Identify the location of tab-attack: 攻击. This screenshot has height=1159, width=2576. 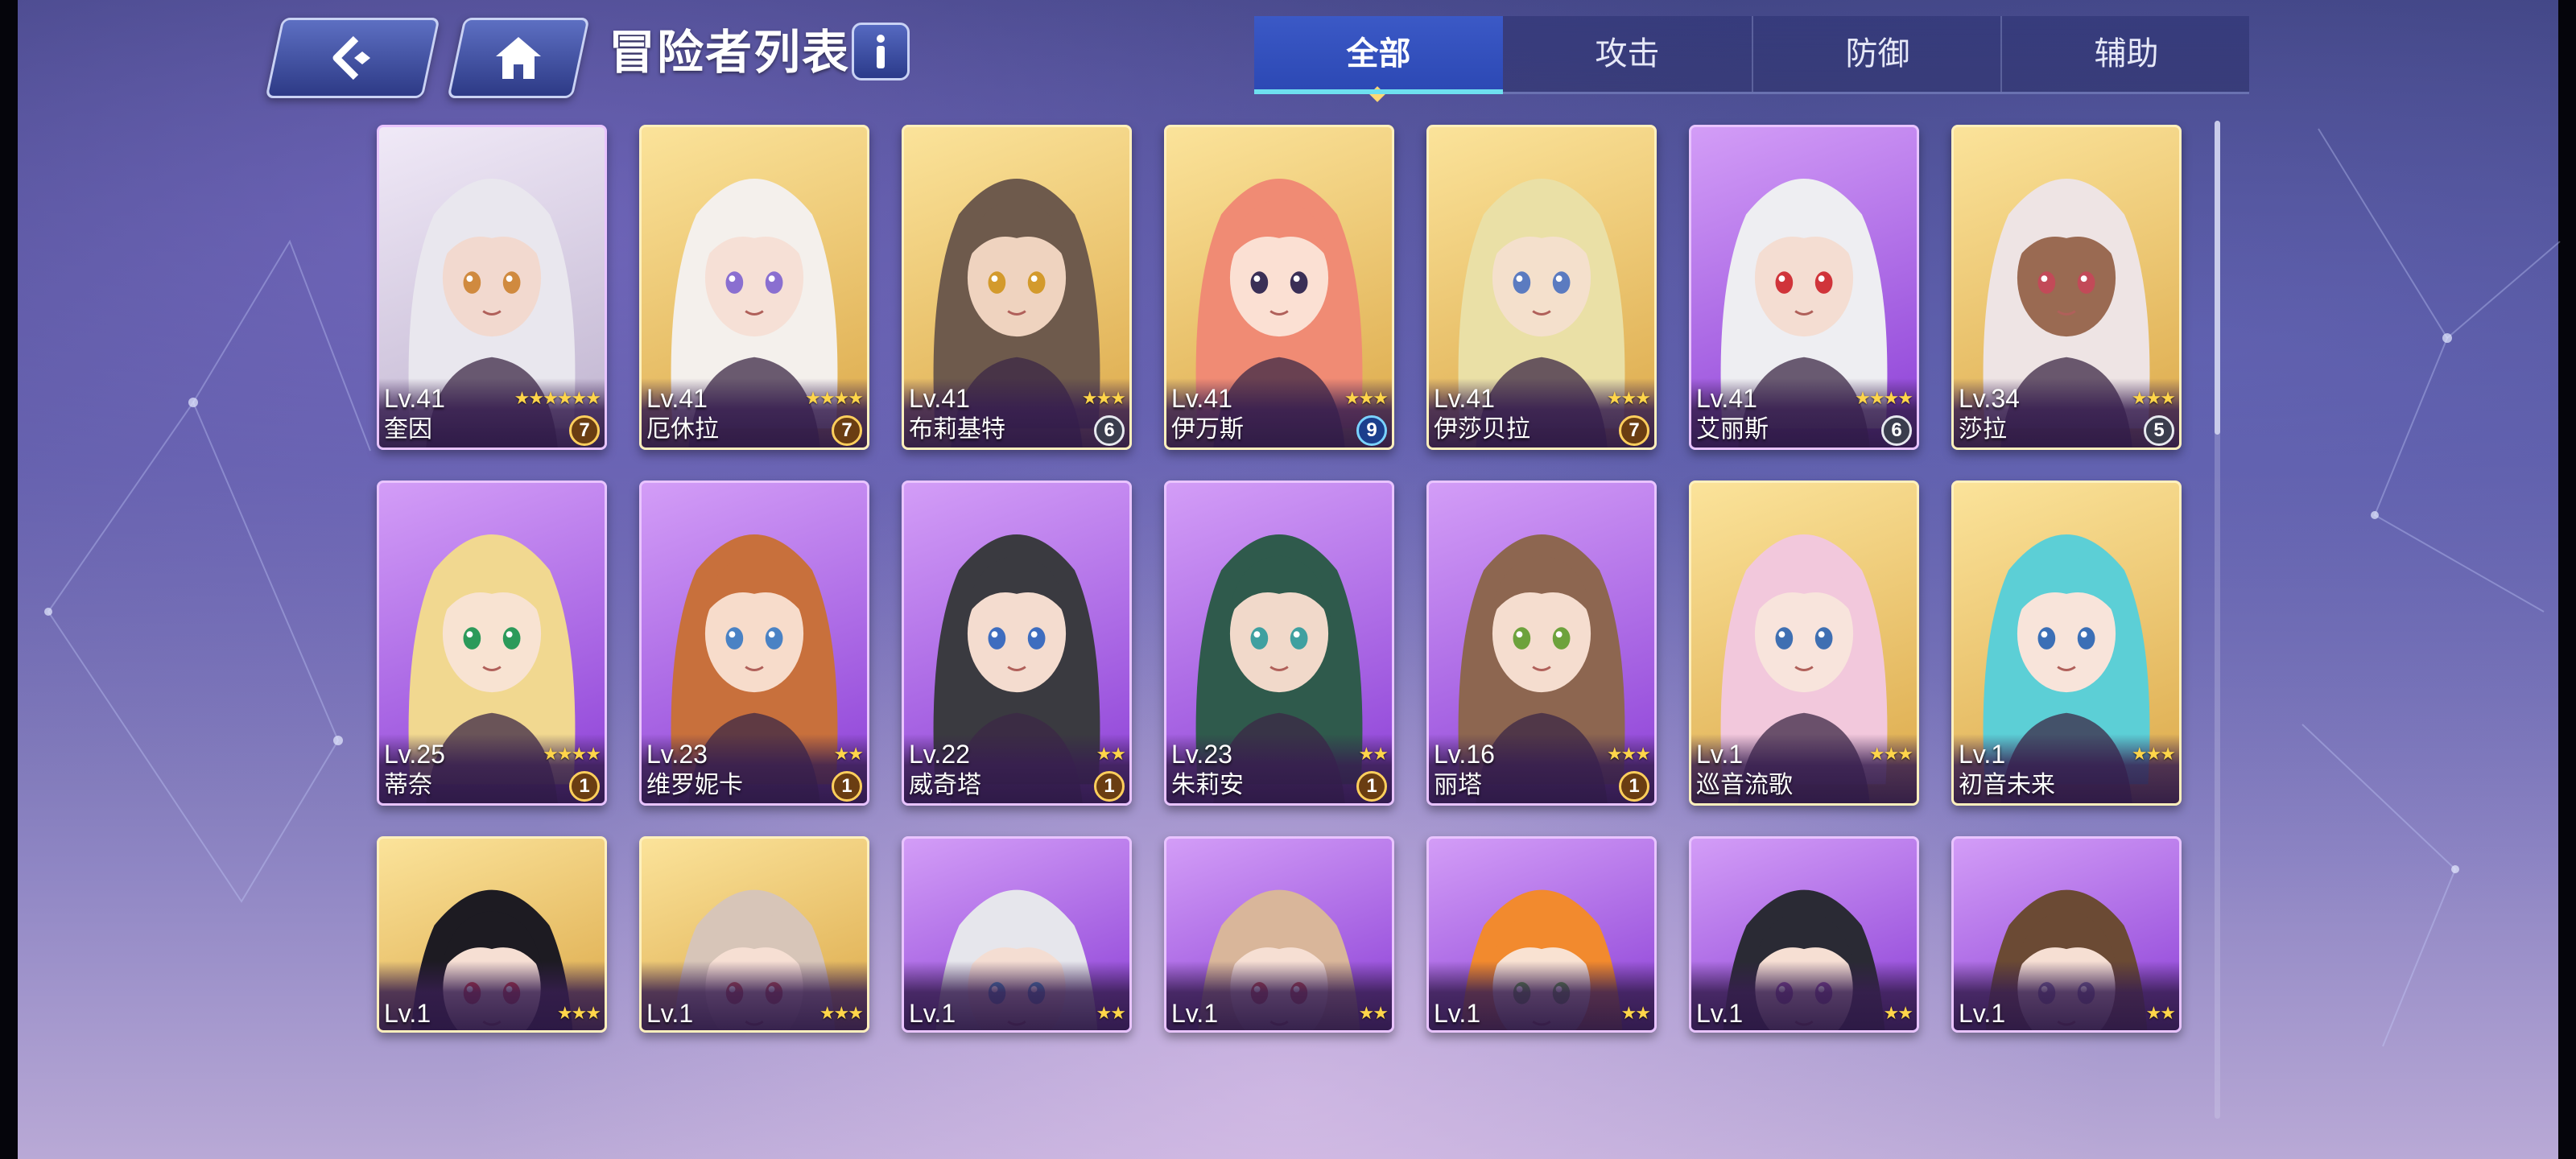
(1627, 54).